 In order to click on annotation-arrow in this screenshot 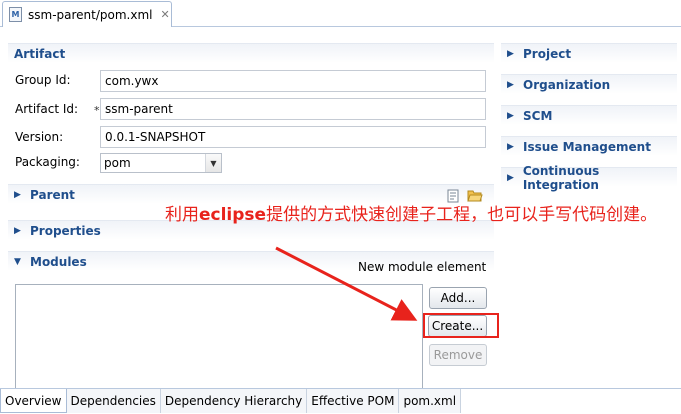, I will do `click(346, 283)`.